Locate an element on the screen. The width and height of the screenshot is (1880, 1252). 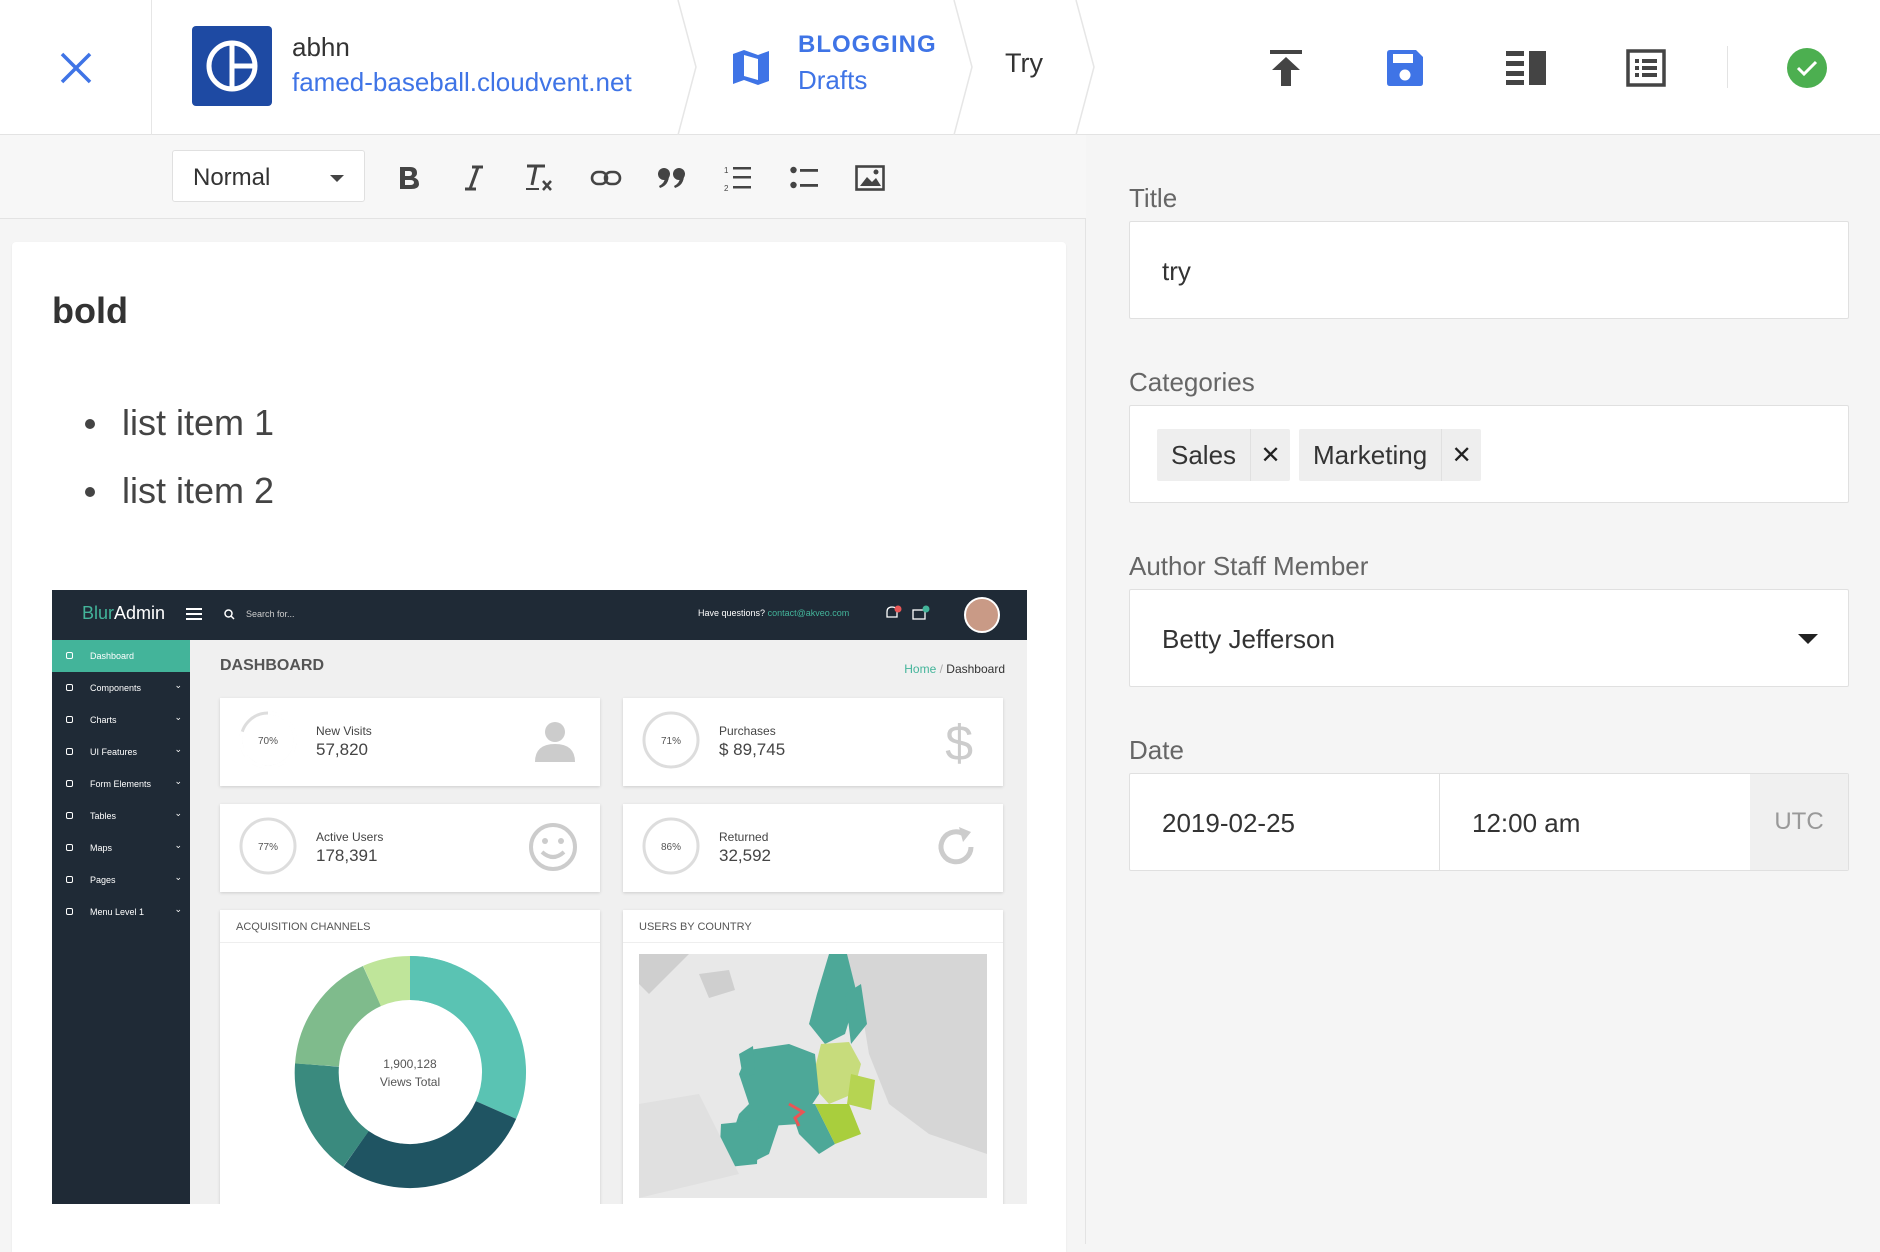
svg-text: 1,900,128 is located at coordinates (410, 1064).